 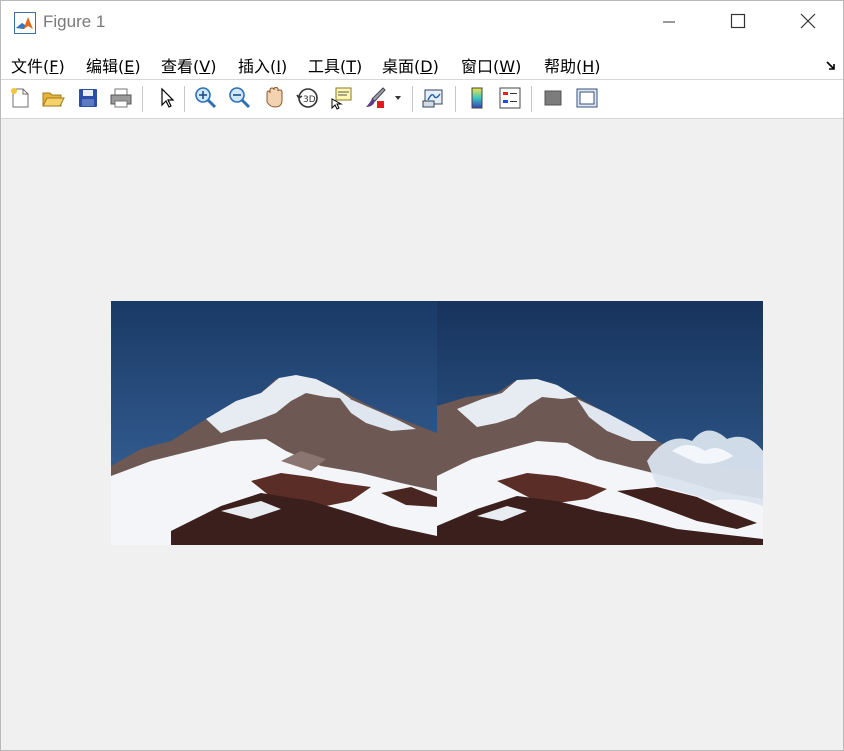 What do you see at coordinates (342, 98) in the screenshot?
I see `data-cursor-icon` at bounding box center [342, 98].